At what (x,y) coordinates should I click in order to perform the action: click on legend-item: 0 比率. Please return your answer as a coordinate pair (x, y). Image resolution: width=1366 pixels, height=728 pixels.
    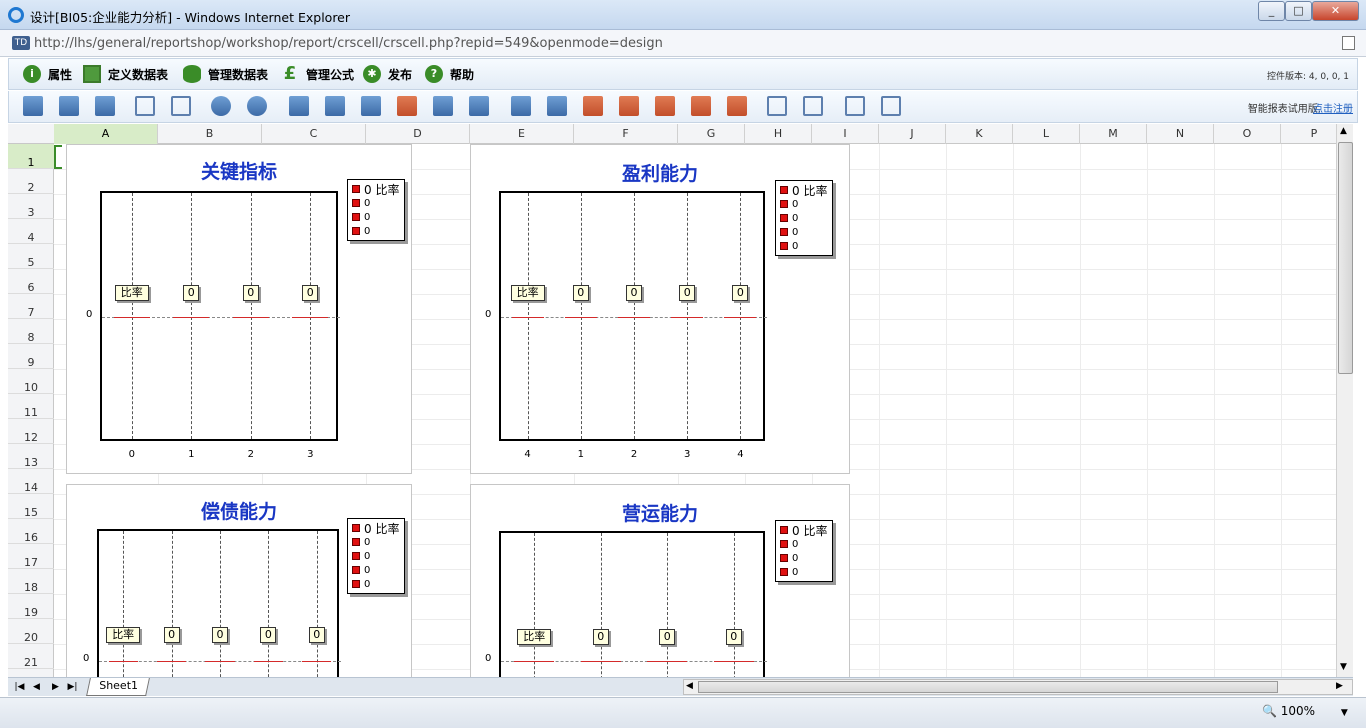
    Looking at the image, I should click on (376, 528).